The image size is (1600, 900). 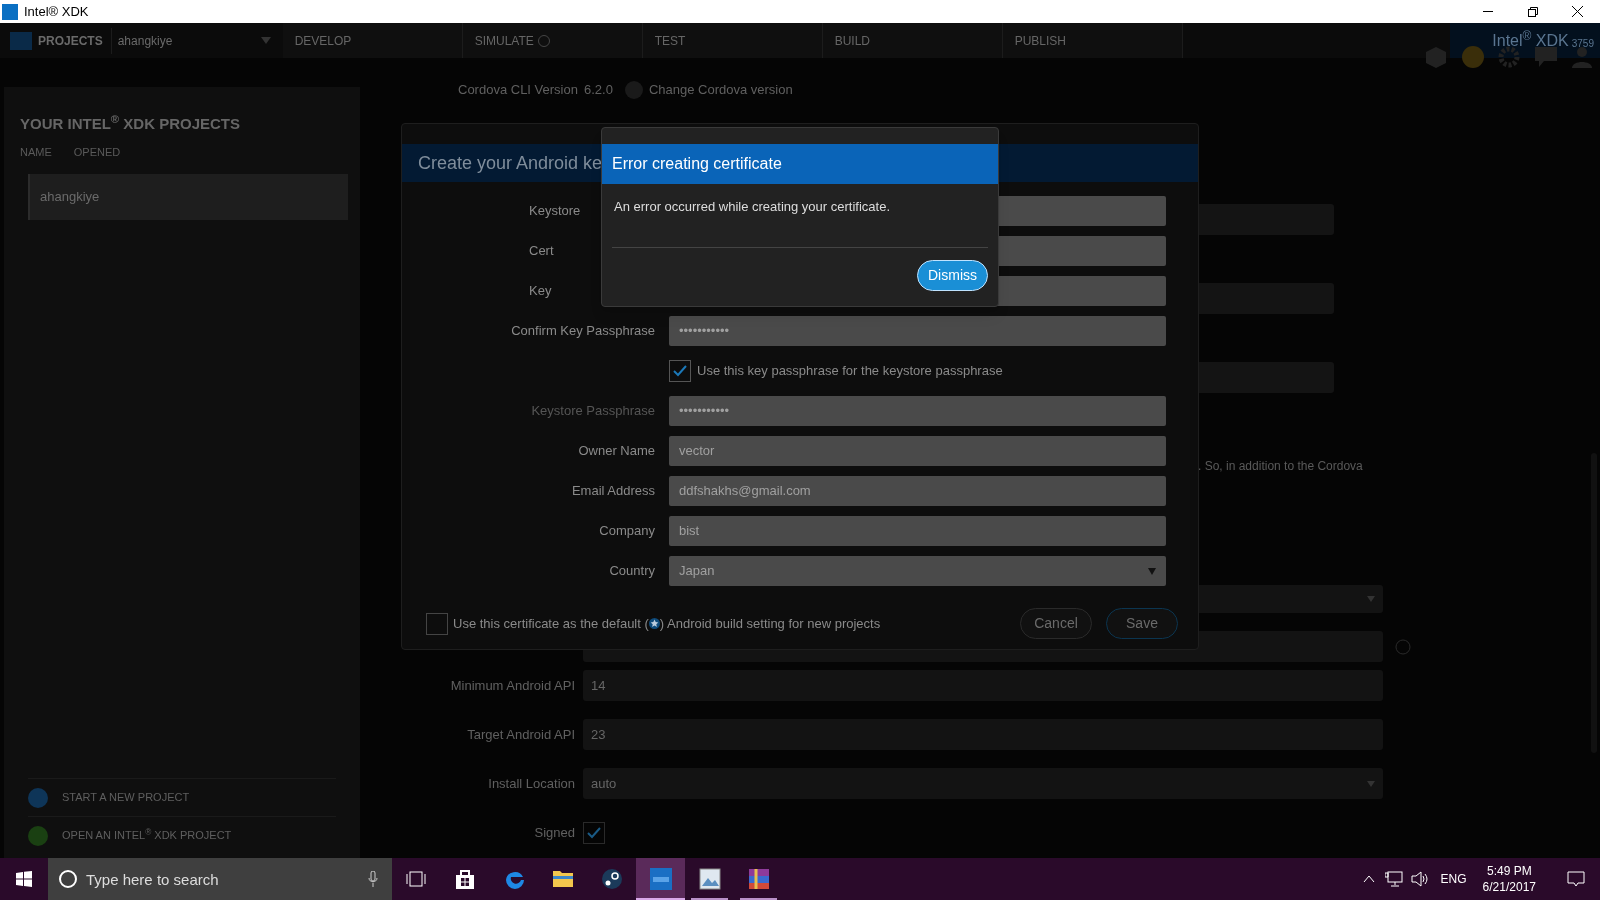 What do you see at coordinates (752, 207) in the screenshot?
I see `error-message: An error occurred while creating your certificate.` at bounding box center [752, 207].